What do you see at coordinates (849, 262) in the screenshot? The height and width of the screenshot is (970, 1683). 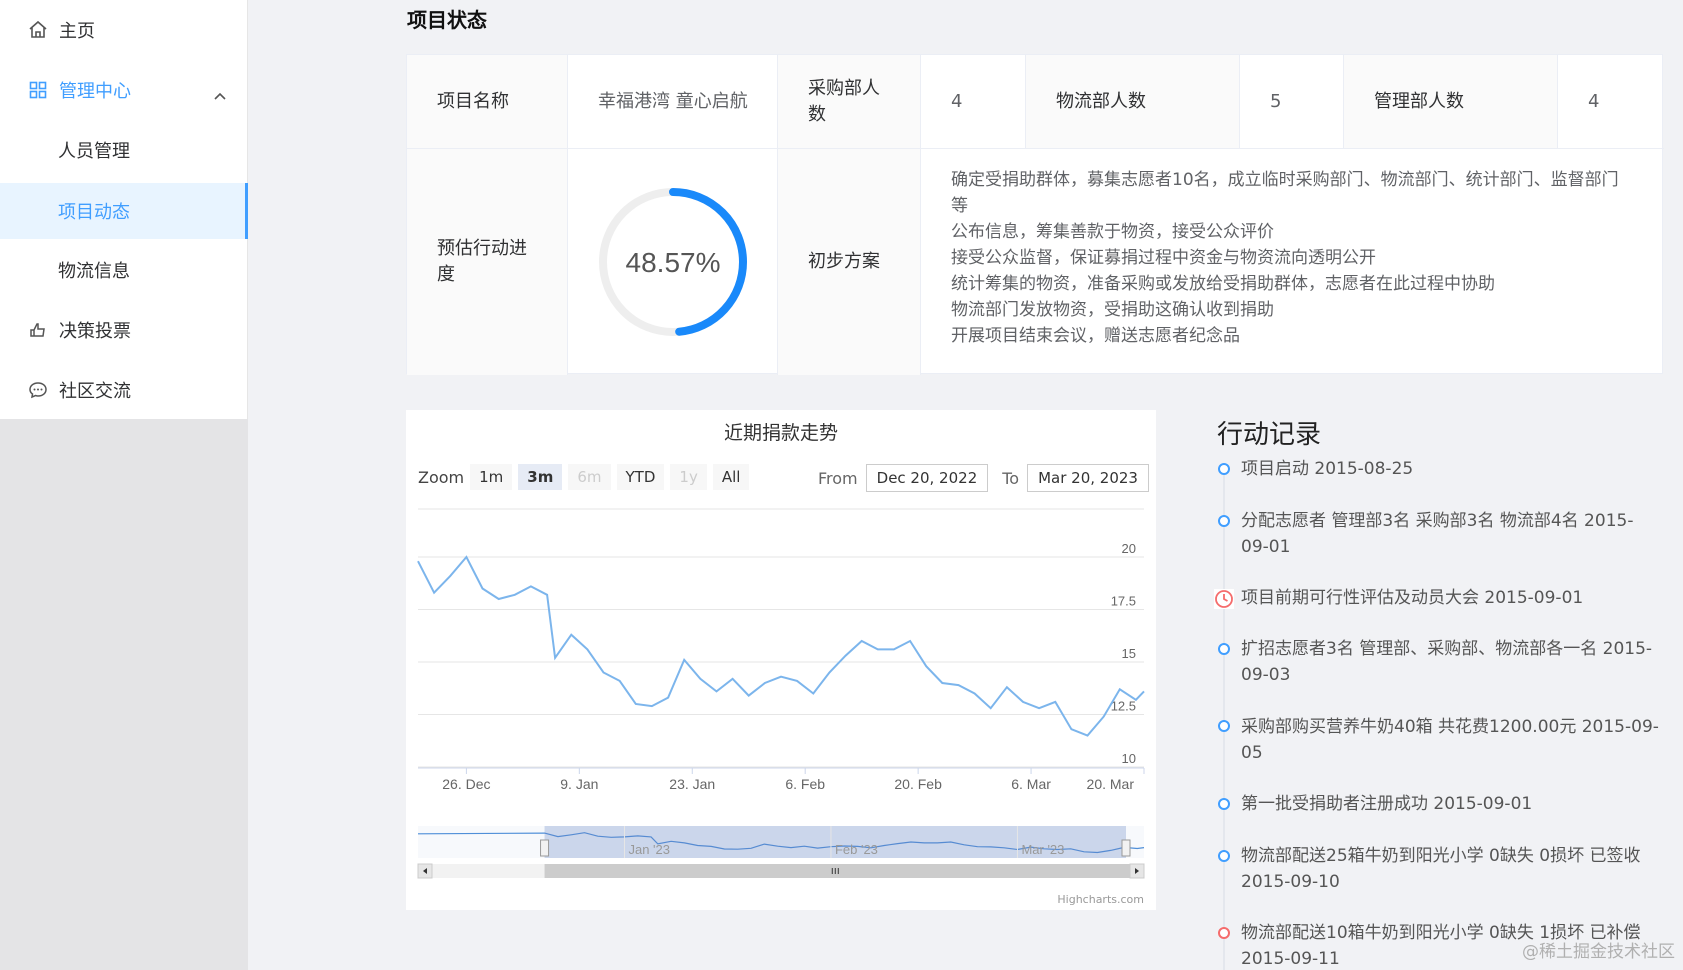 I see `plan-label: 初步方案` at bounding box center [849, 262].